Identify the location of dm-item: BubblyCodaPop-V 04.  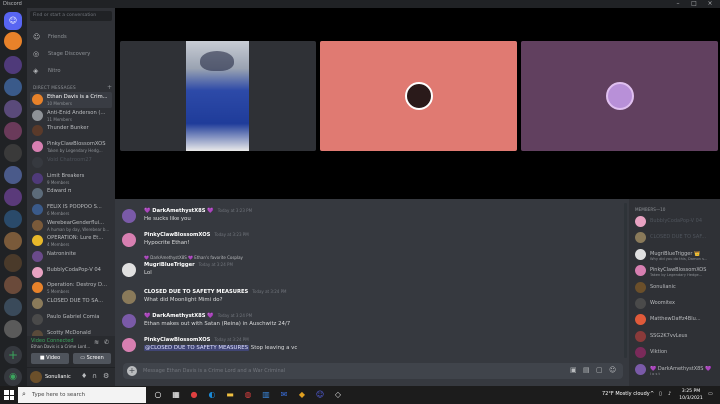
(71, 273).